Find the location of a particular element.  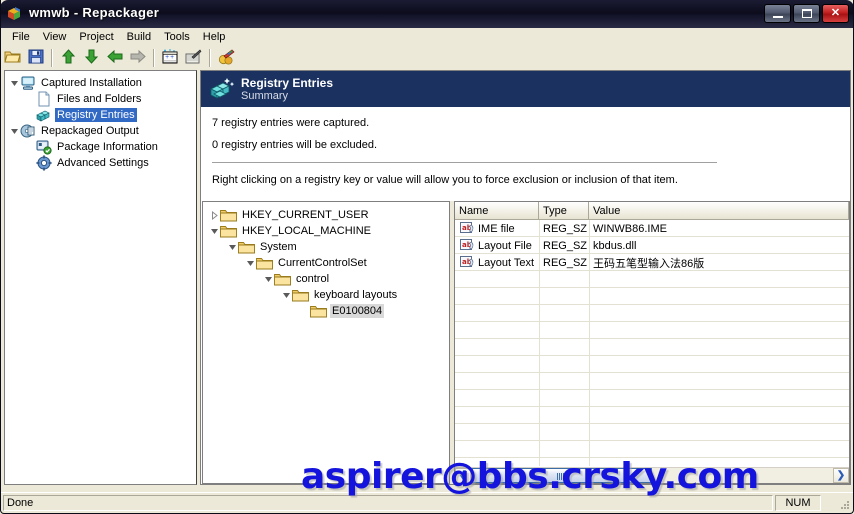

close-button: ✕ is located at coordinates (835, 13).